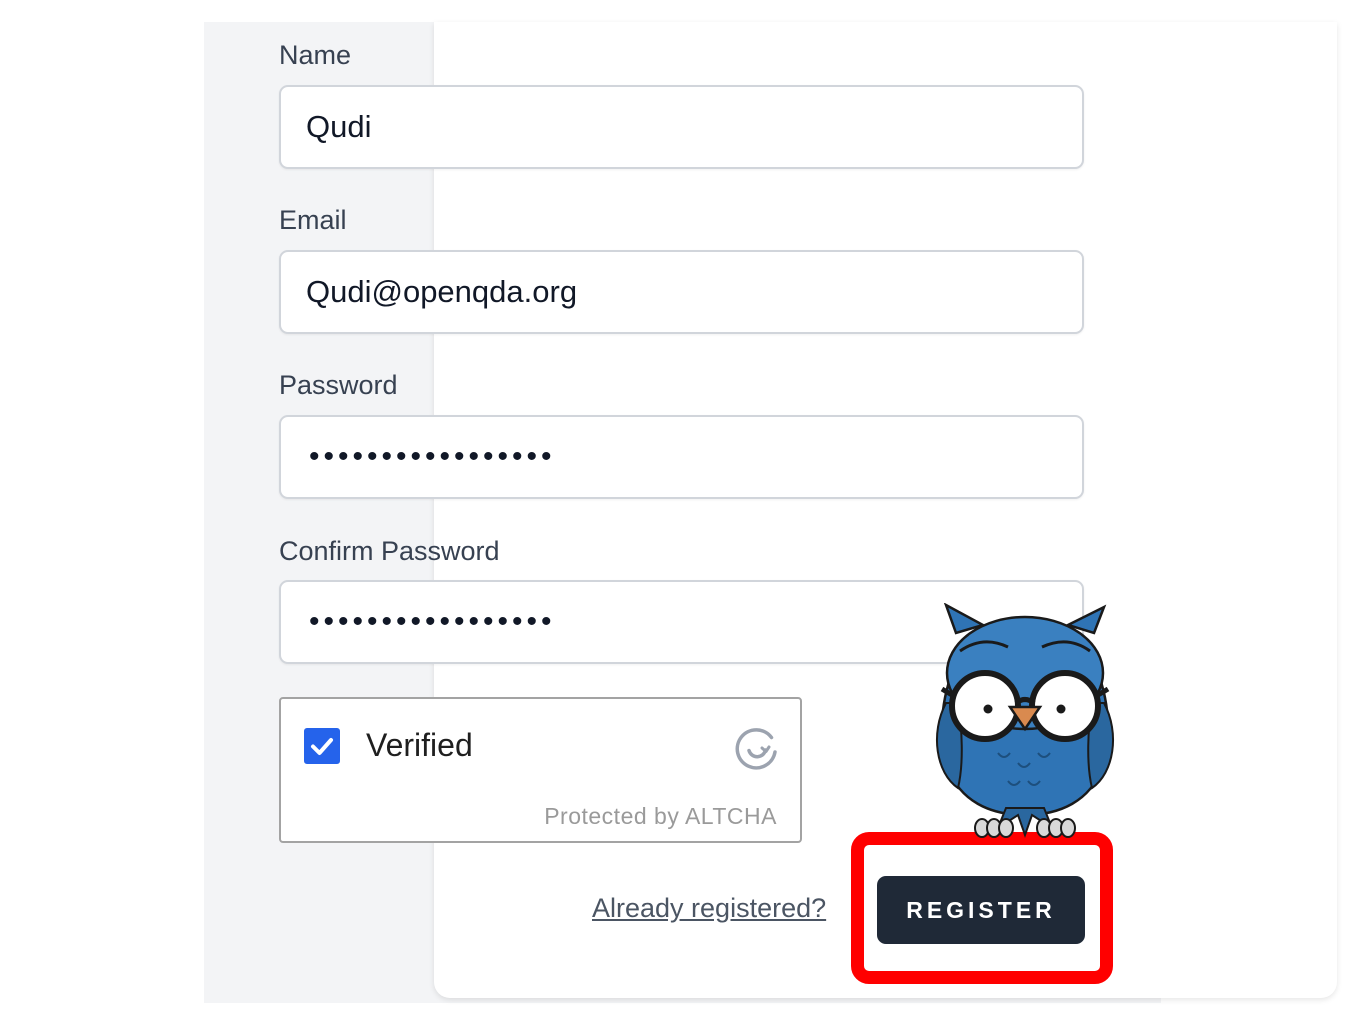  I want to click on email-input, so click(681, 292).